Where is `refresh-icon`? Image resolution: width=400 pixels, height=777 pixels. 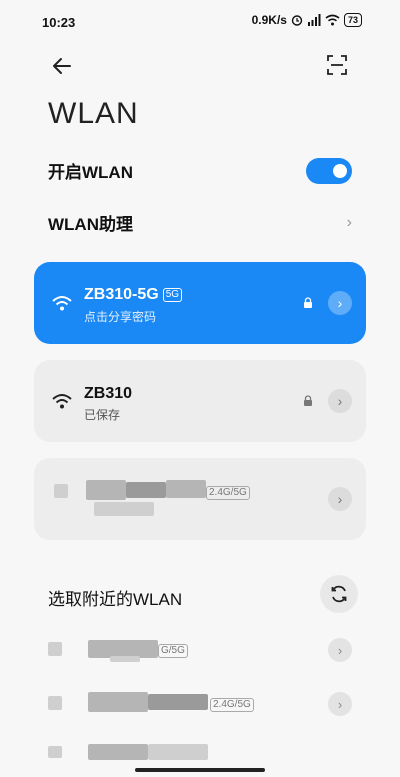
refresh-icon is located at coordinates (339, 594).